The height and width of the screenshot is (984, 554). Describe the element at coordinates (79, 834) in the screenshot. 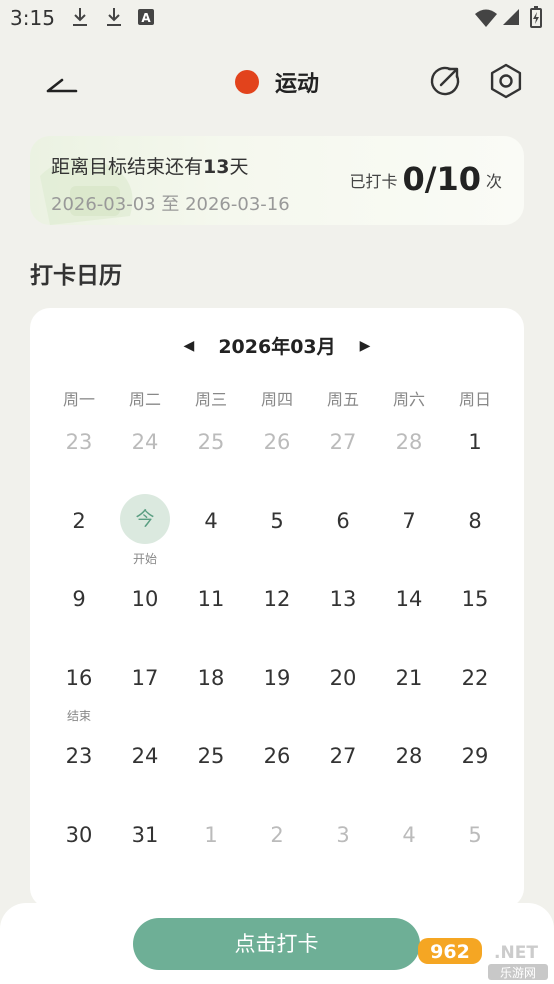

I see `day-number: 30` at that location.